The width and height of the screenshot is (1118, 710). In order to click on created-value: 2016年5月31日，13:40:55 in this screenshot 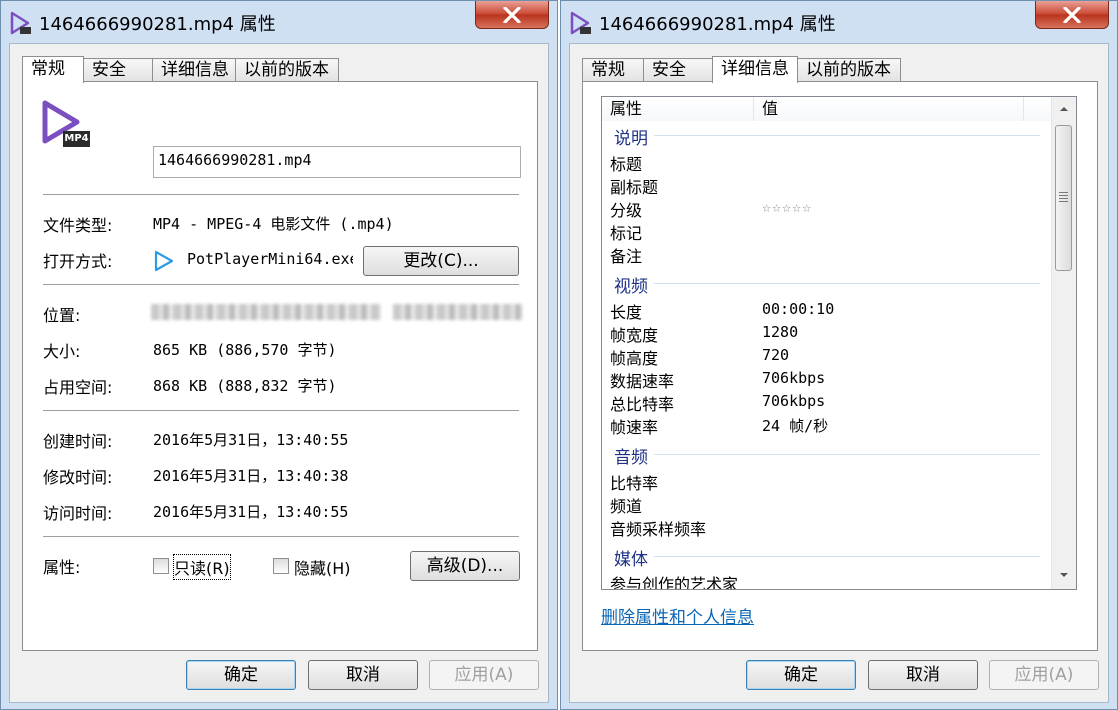, I will do `click(251, 440)`.